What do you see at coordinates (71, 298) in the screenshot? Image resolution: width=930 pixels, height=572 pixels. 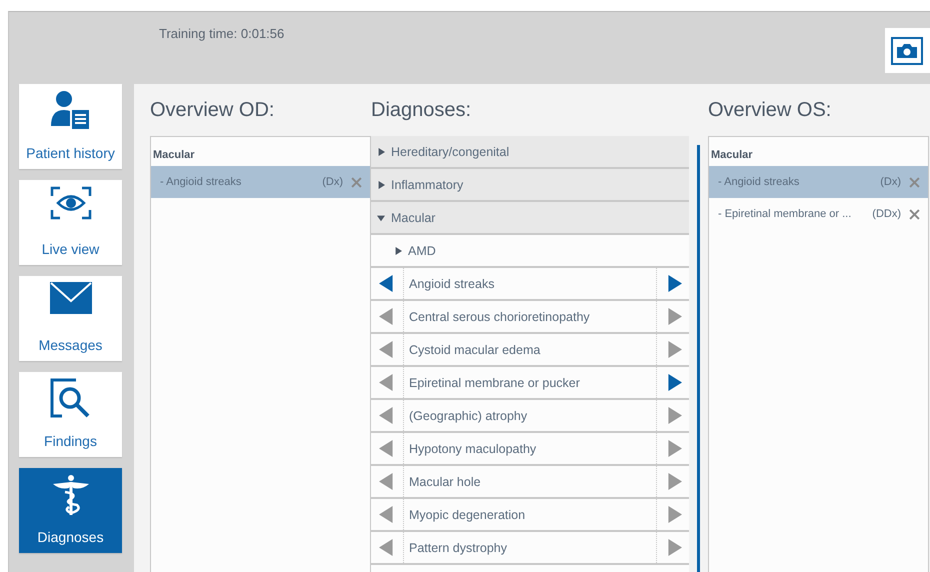 I see `envelope-icon` at bounding box center [71, 298].